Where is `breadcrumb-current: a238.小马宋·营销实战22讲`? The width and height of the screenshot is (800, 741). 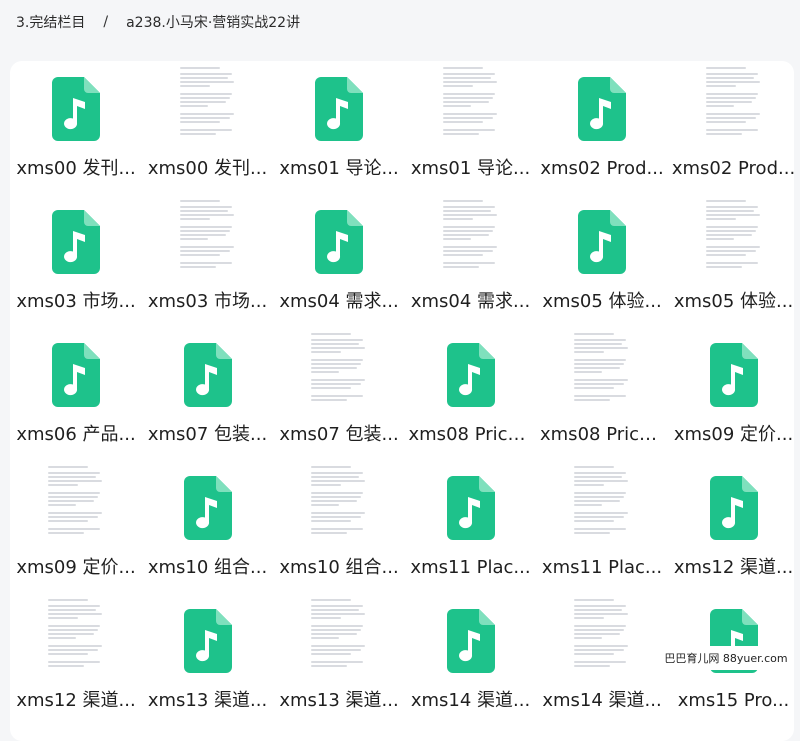 breadcrumb-current: a238.小马宋·营销实战22讲 is located at coordinates (213, 23).